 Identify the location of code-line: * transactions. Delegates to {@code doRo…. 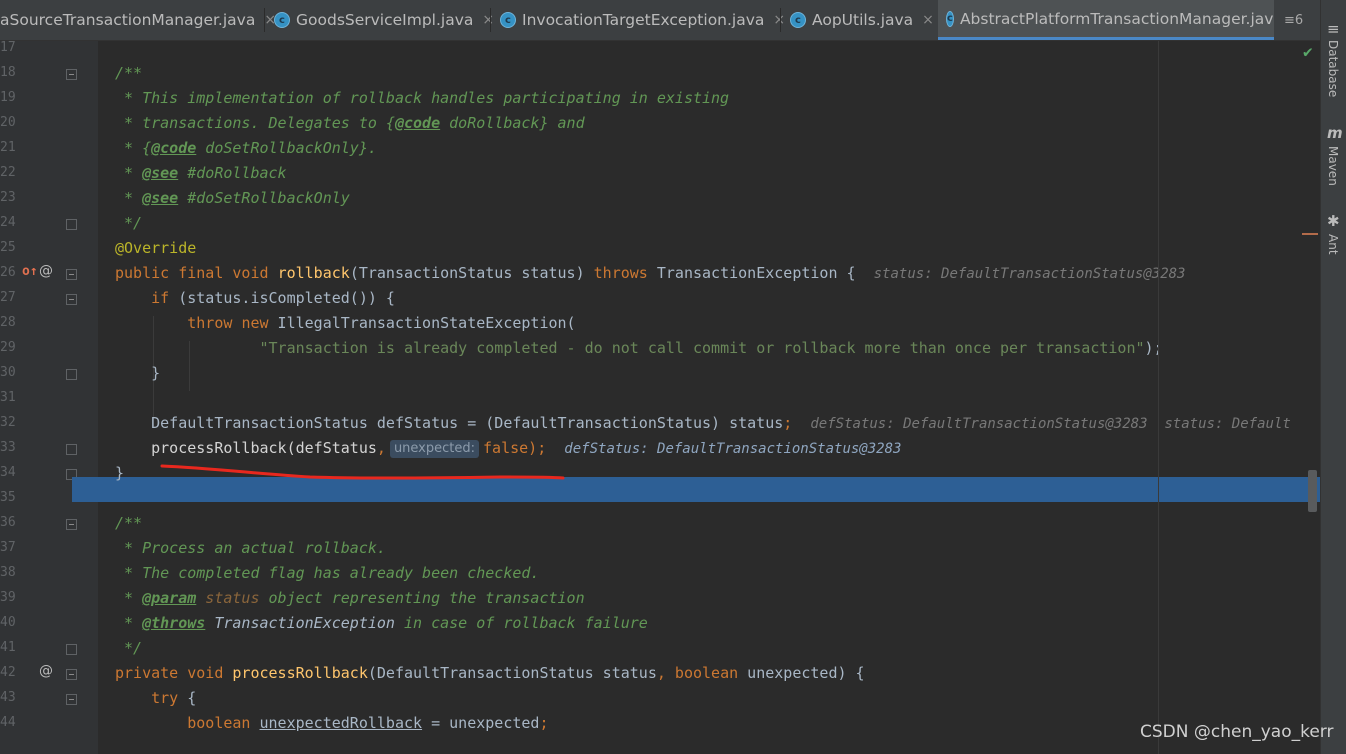
(350, 123).